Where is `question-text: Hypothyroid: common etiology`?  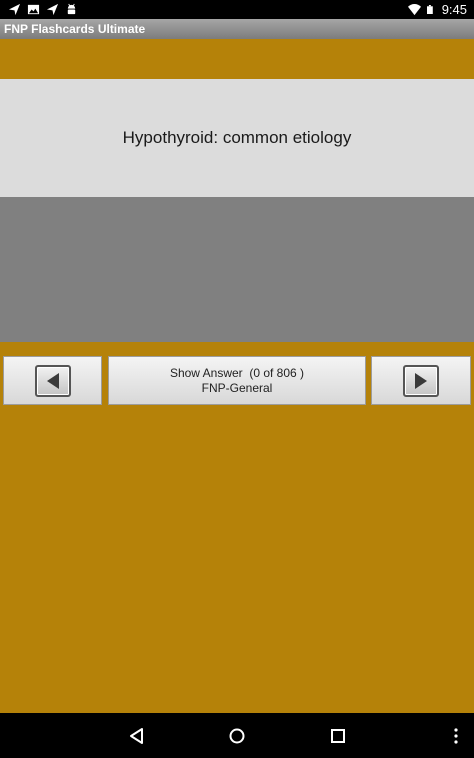
question-text: Hypothyroid: common etiology is located at coordinates (237, 137).